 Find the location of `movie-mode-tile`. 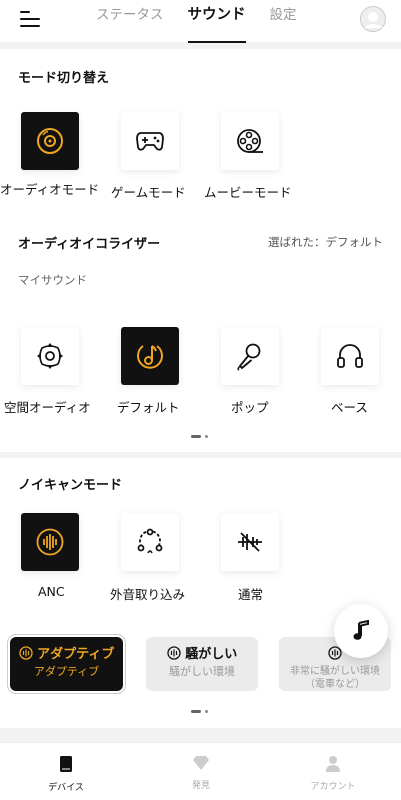

movie-mode-tile is located at coordinates (250, 141).